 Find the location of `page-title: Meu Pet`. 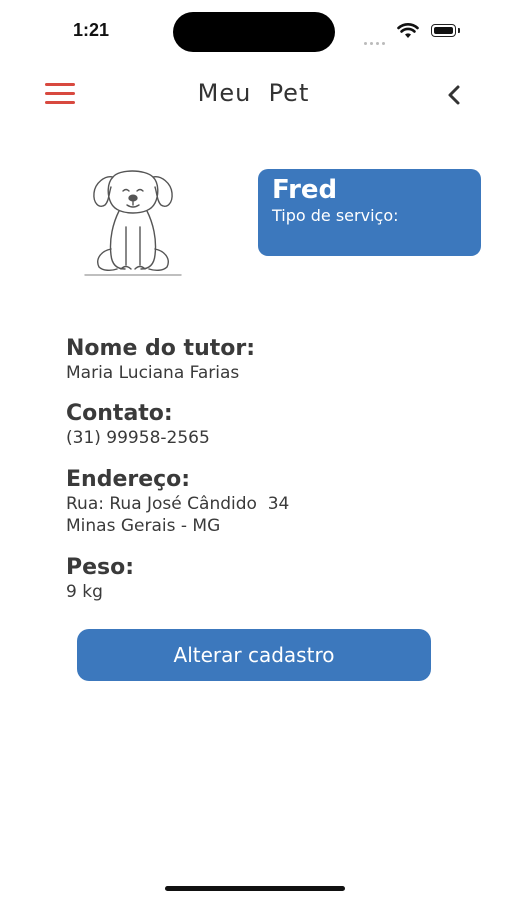

page-title: Meu Pet is located at coordinates (253, 93).